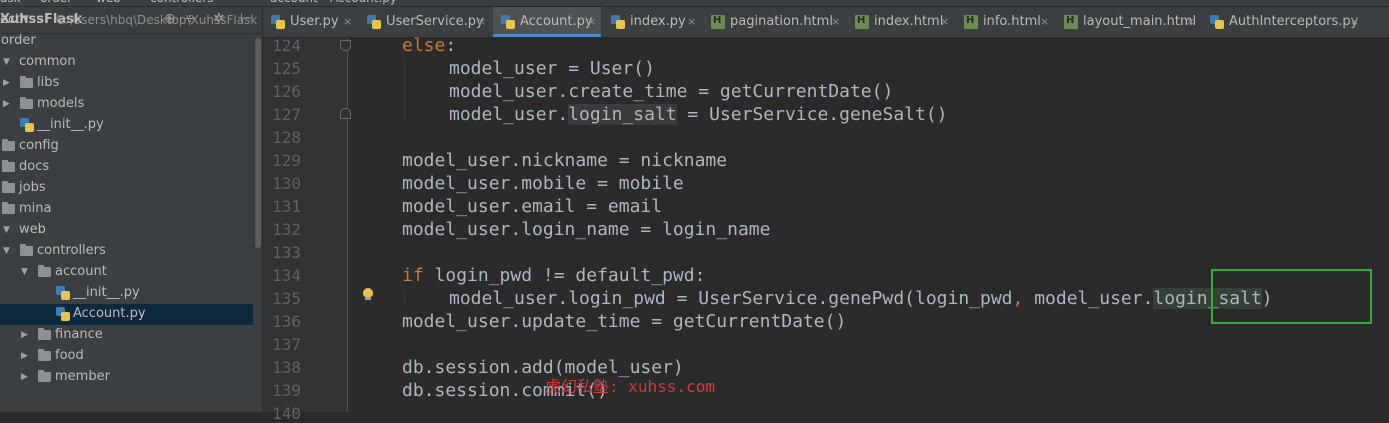 This screenshot has width=1389, height=423. I want to click on editor-tab: index.html×, so click(900, 22).